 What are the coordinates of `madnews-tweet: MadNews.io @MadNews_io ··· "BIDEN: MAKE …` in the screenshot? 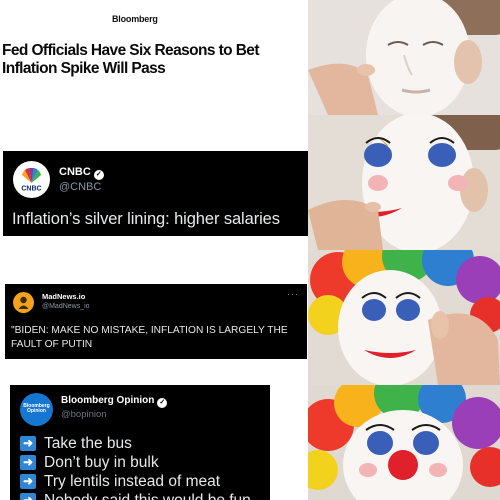 It's located at (156, 321).